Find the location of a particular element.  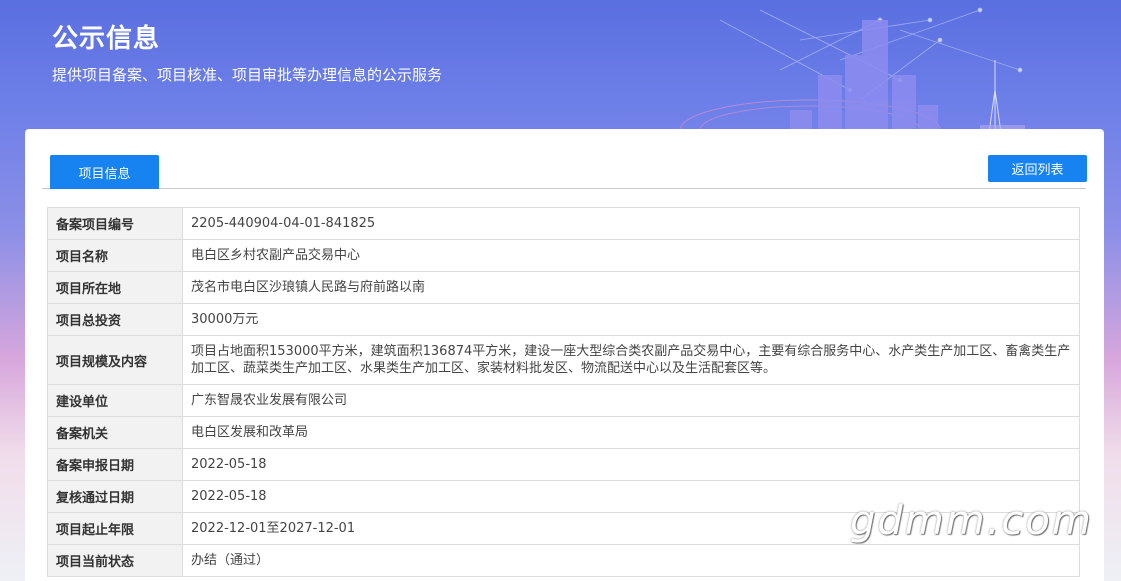

row-value: 2205-440904-04-01-841825 is located at coordinates (631, 223).